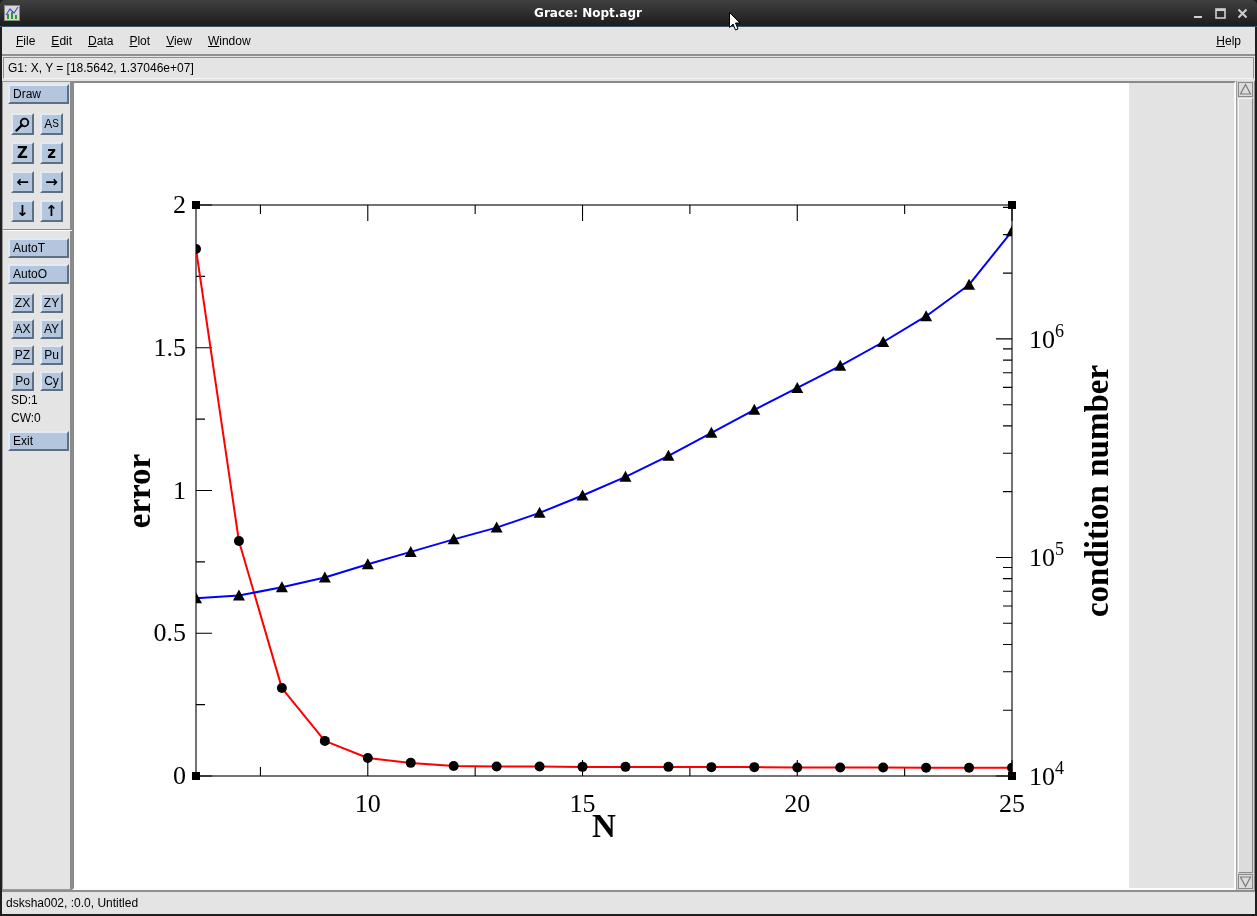 The height and width of the screenshot is (916, 1257). I want to click on location-readout: G1: X, Y = [18.5642, 1.37046e+07], so click(628, 68).